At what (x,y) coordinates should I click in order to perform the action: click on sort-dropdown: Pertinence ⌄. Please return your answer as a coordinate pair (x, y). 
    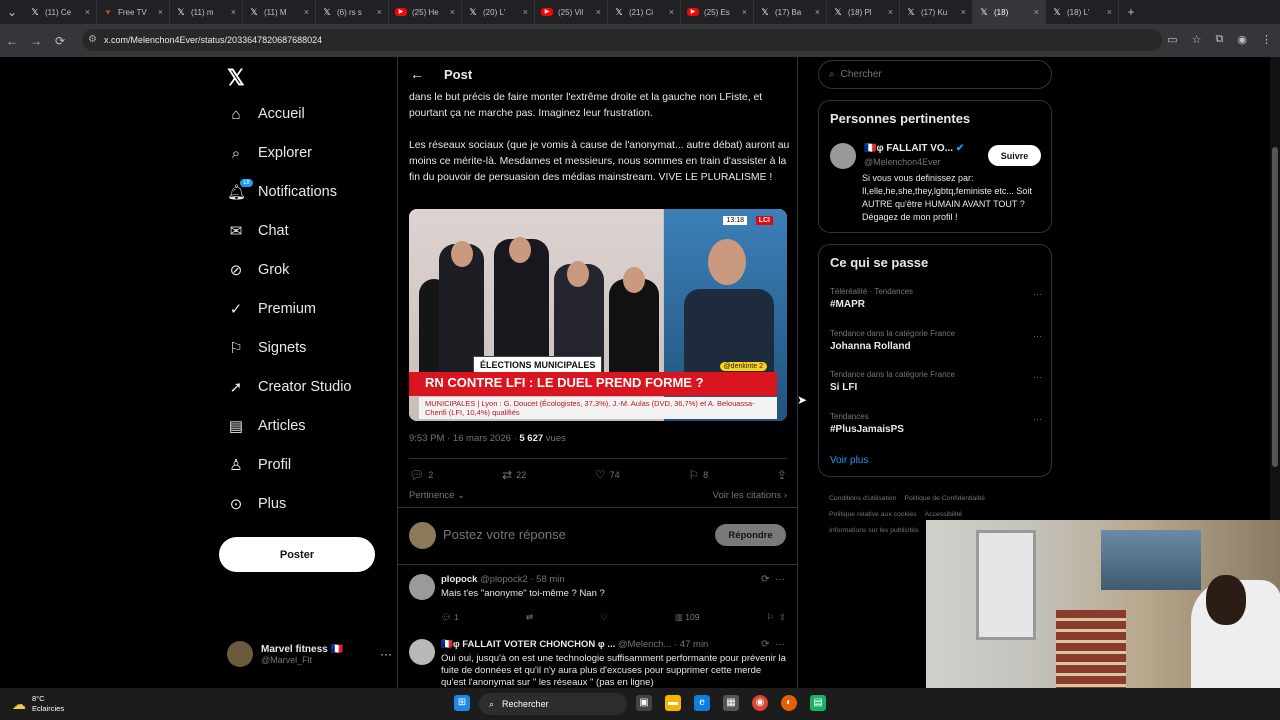
    Looking at the image, I should click on (437, 495).